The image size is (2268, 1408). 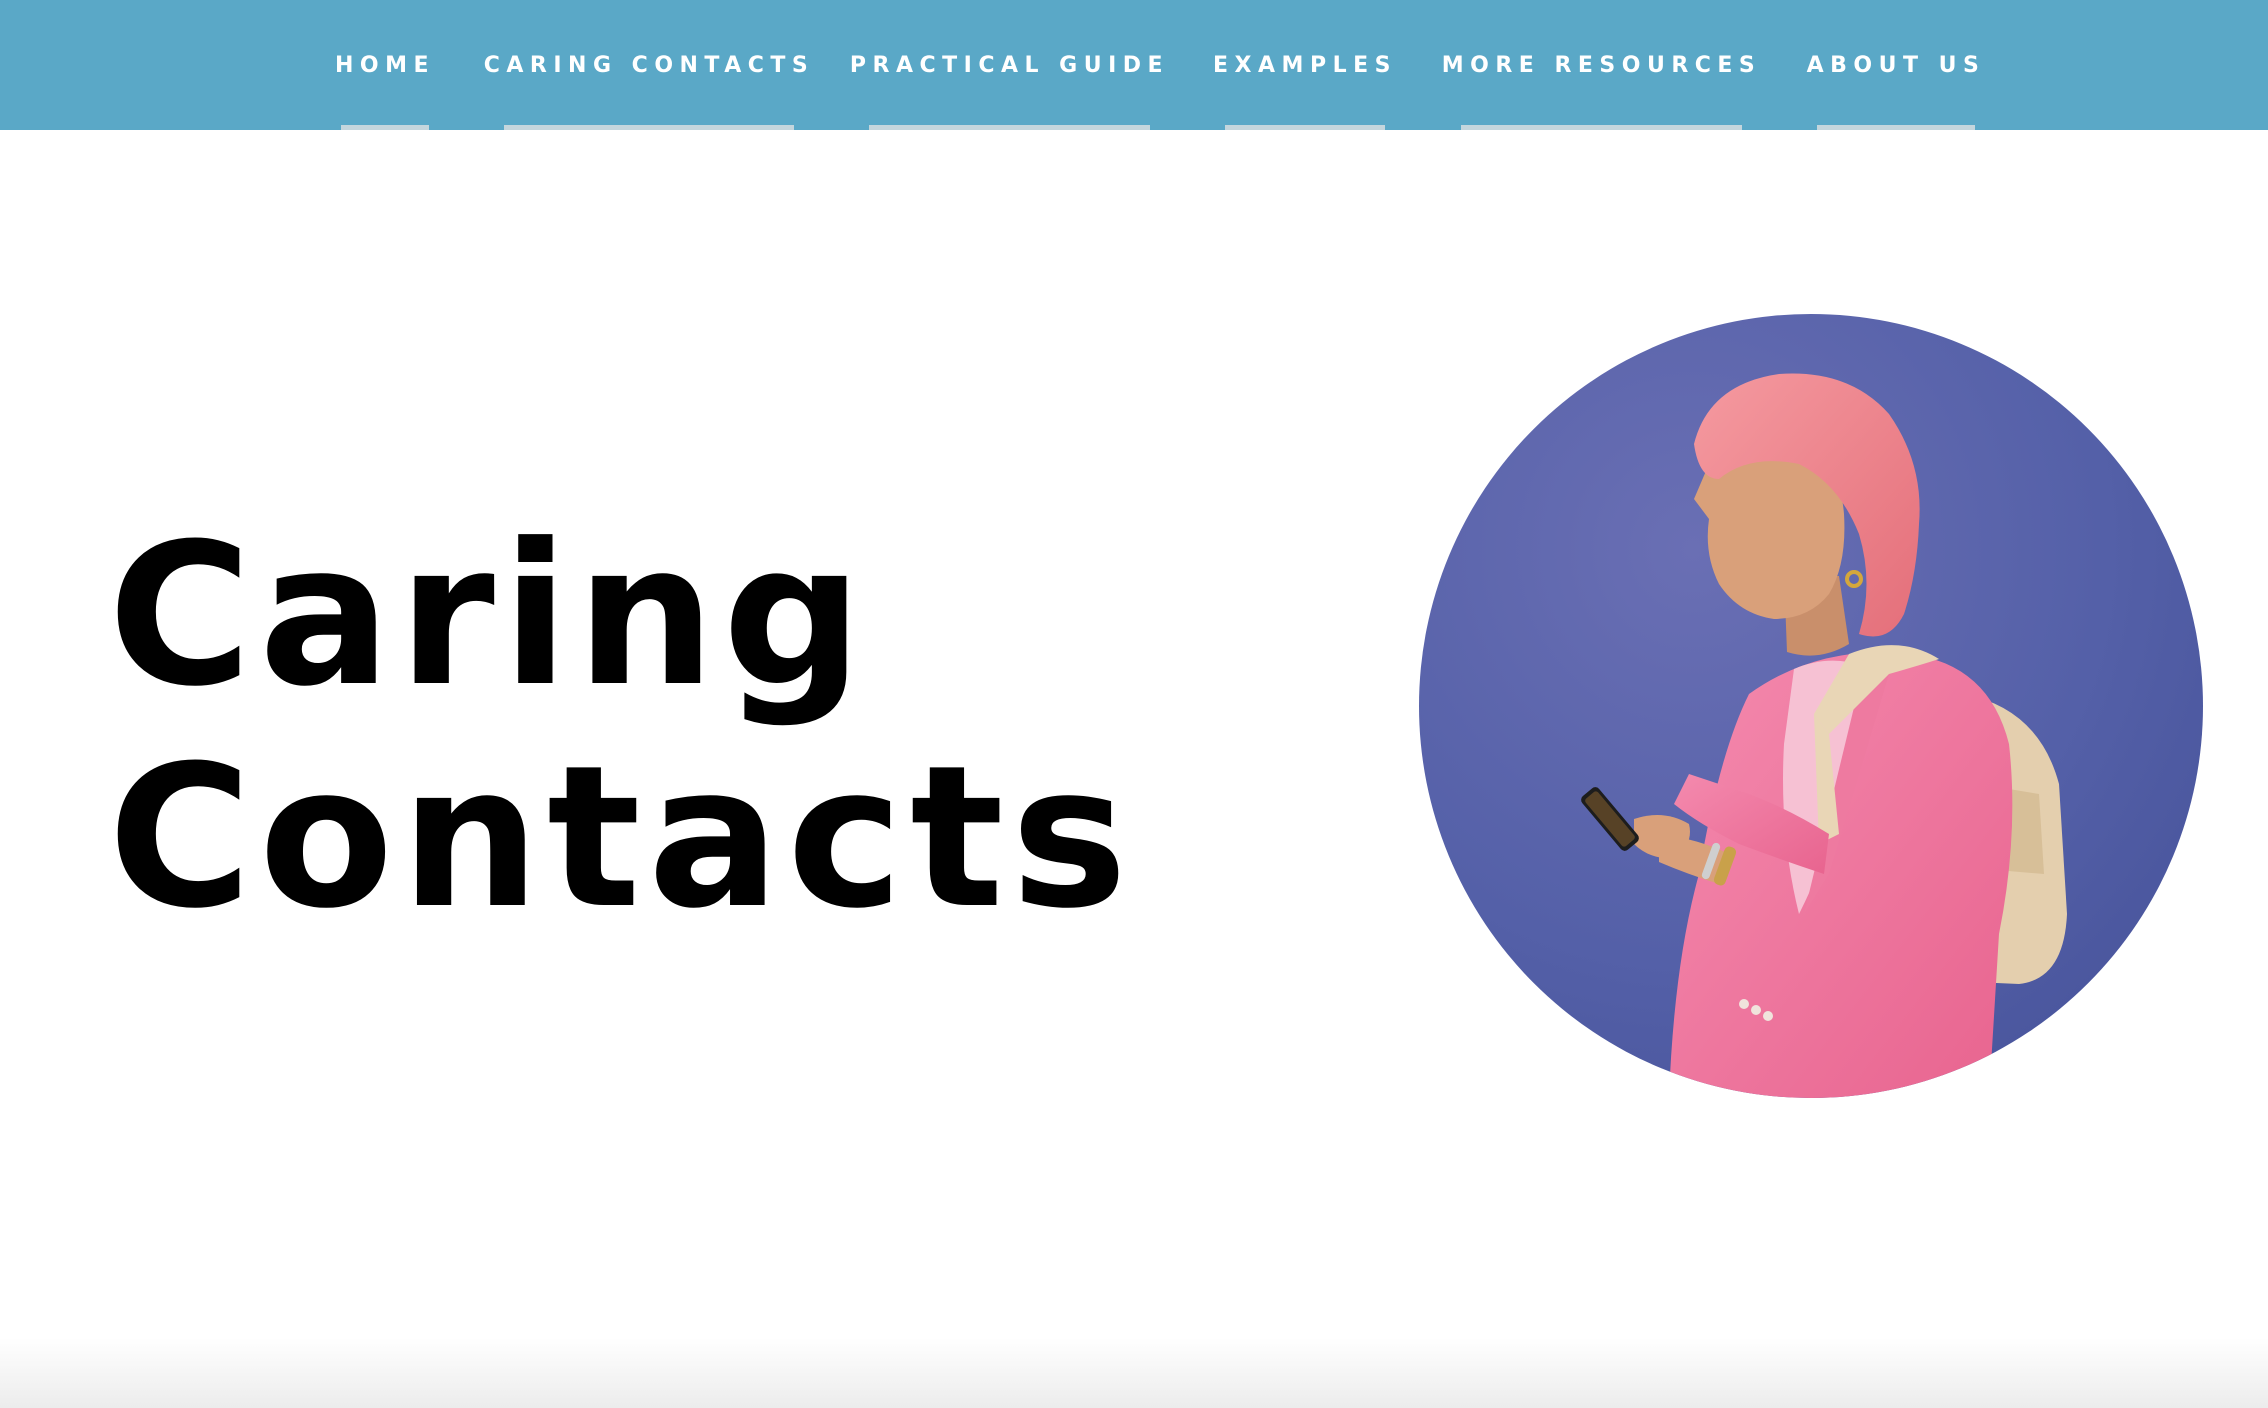 What do you see at coordinates (385, 65) in the screenshot?
I see `nav-item-label: HOME` at bounding box center [385, 65].